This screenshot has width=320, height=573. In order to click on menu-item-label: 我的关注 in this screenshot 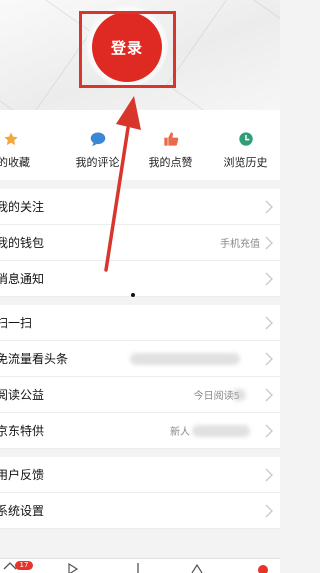, I will do `click(22, 207)`.